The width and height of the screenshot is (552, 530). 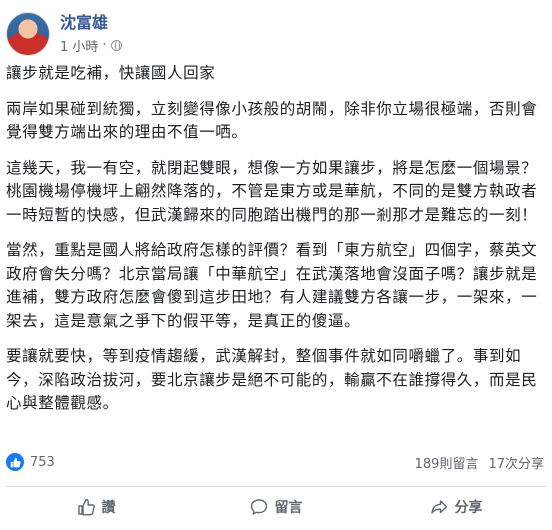 I want to click on like-button: 讚, so click(x=96, y=507).